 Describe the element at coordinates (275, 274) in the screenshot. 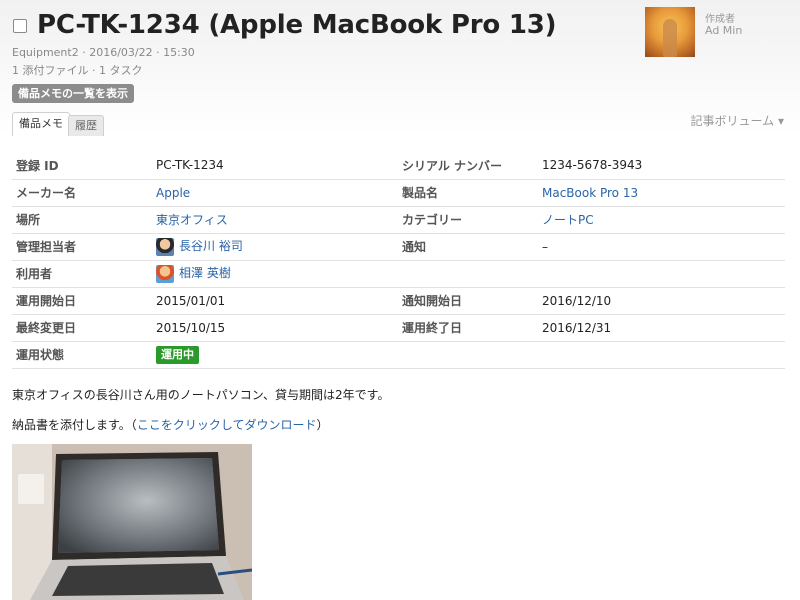

I see `property-value: 相澤 英樹` at that location.